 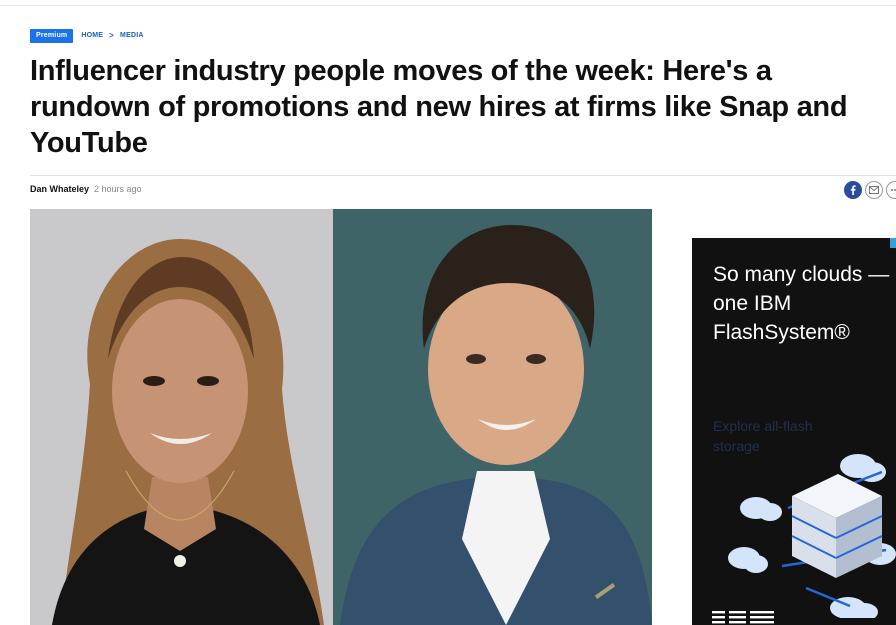 What do you see at coordinates (853, 190) in the screenshot?
I see `facebook-icon` at bounding box center [853, 190].